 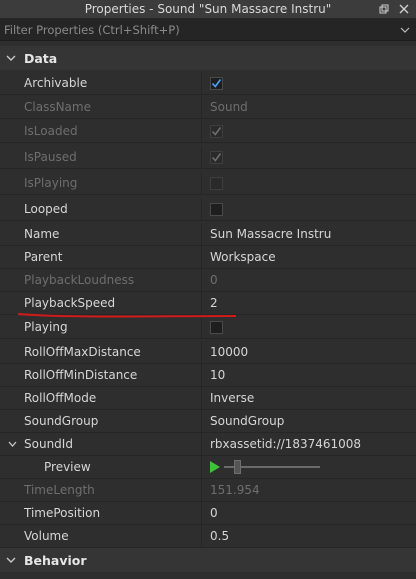 What do you see at coordinates (101, 183) in the screenshot?
I see `property-name: IsPlaying` at bounding box center [101, 183].